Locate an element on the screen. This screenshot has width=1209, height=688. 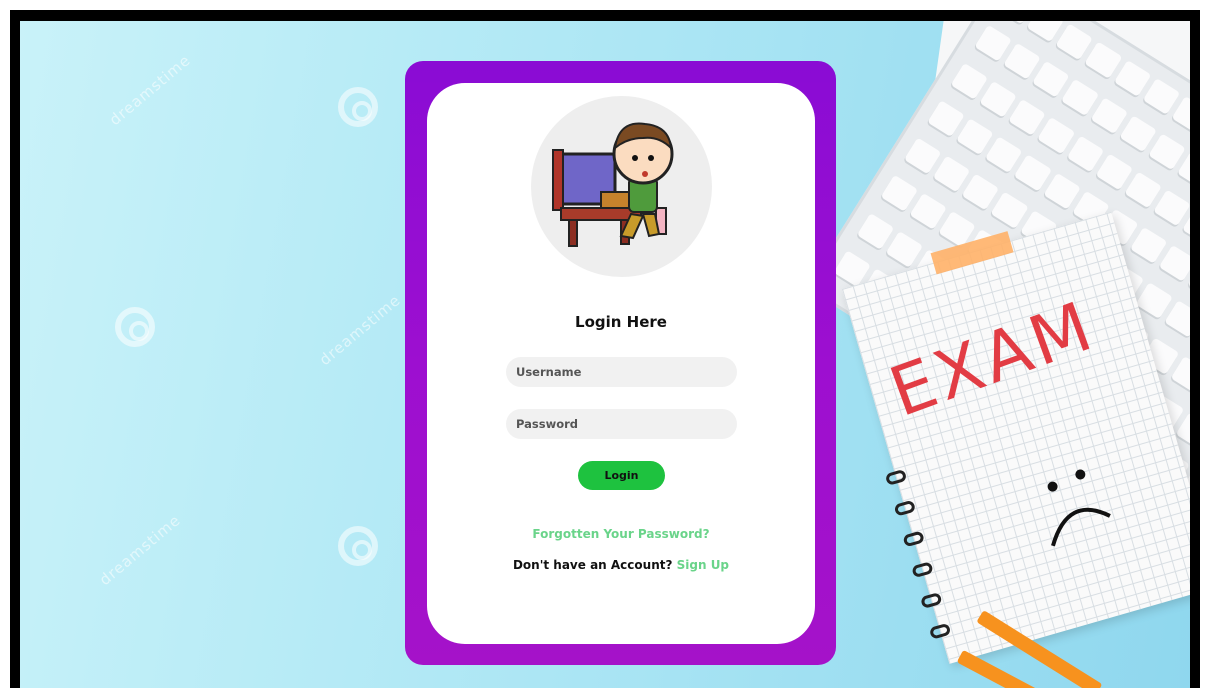
page-title: Login Here is located at coordinates (621, 322).